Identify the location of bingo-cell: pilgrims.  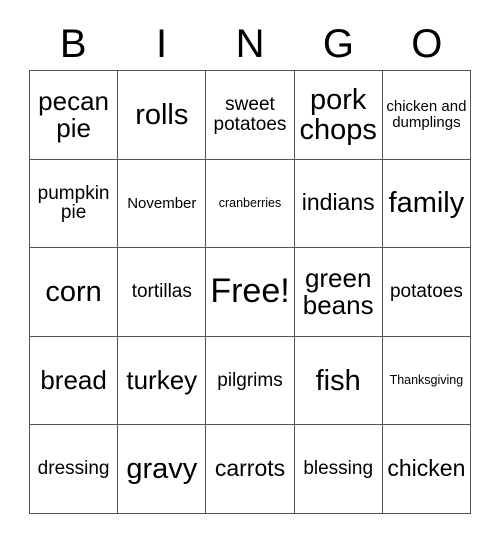
(250, 381).